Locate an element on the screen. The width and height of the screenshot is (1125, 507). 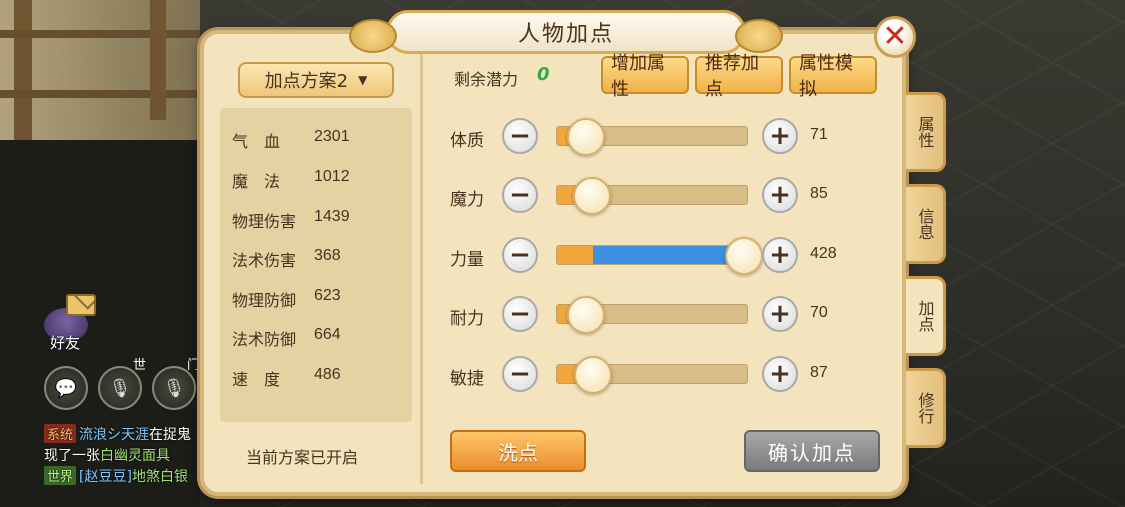
stat-row: 速 度 486 is located at coordinates (286, 378).